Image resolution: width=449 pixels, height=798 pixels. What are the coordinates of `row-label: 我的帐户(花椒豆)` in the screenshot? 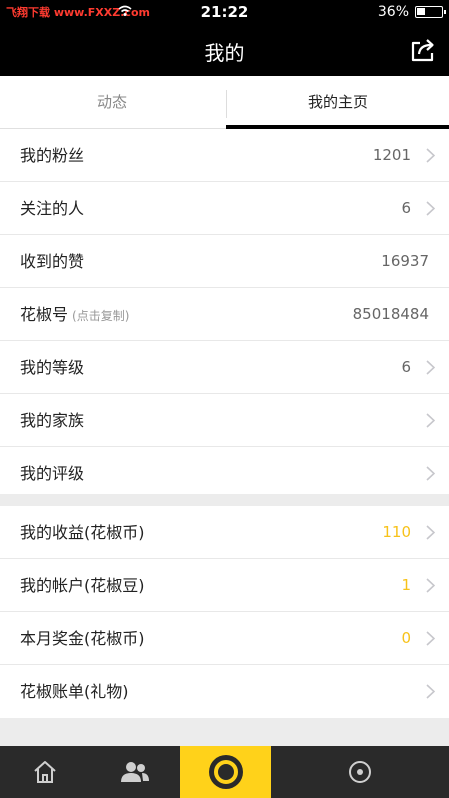 It's located at (82, 585).